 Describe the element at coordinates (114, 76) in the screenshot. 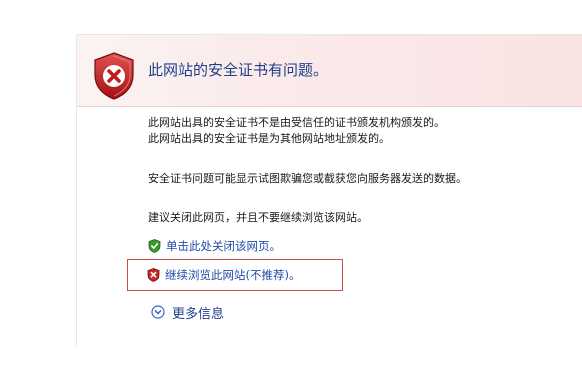

I see `shield-error-icon` at that location.